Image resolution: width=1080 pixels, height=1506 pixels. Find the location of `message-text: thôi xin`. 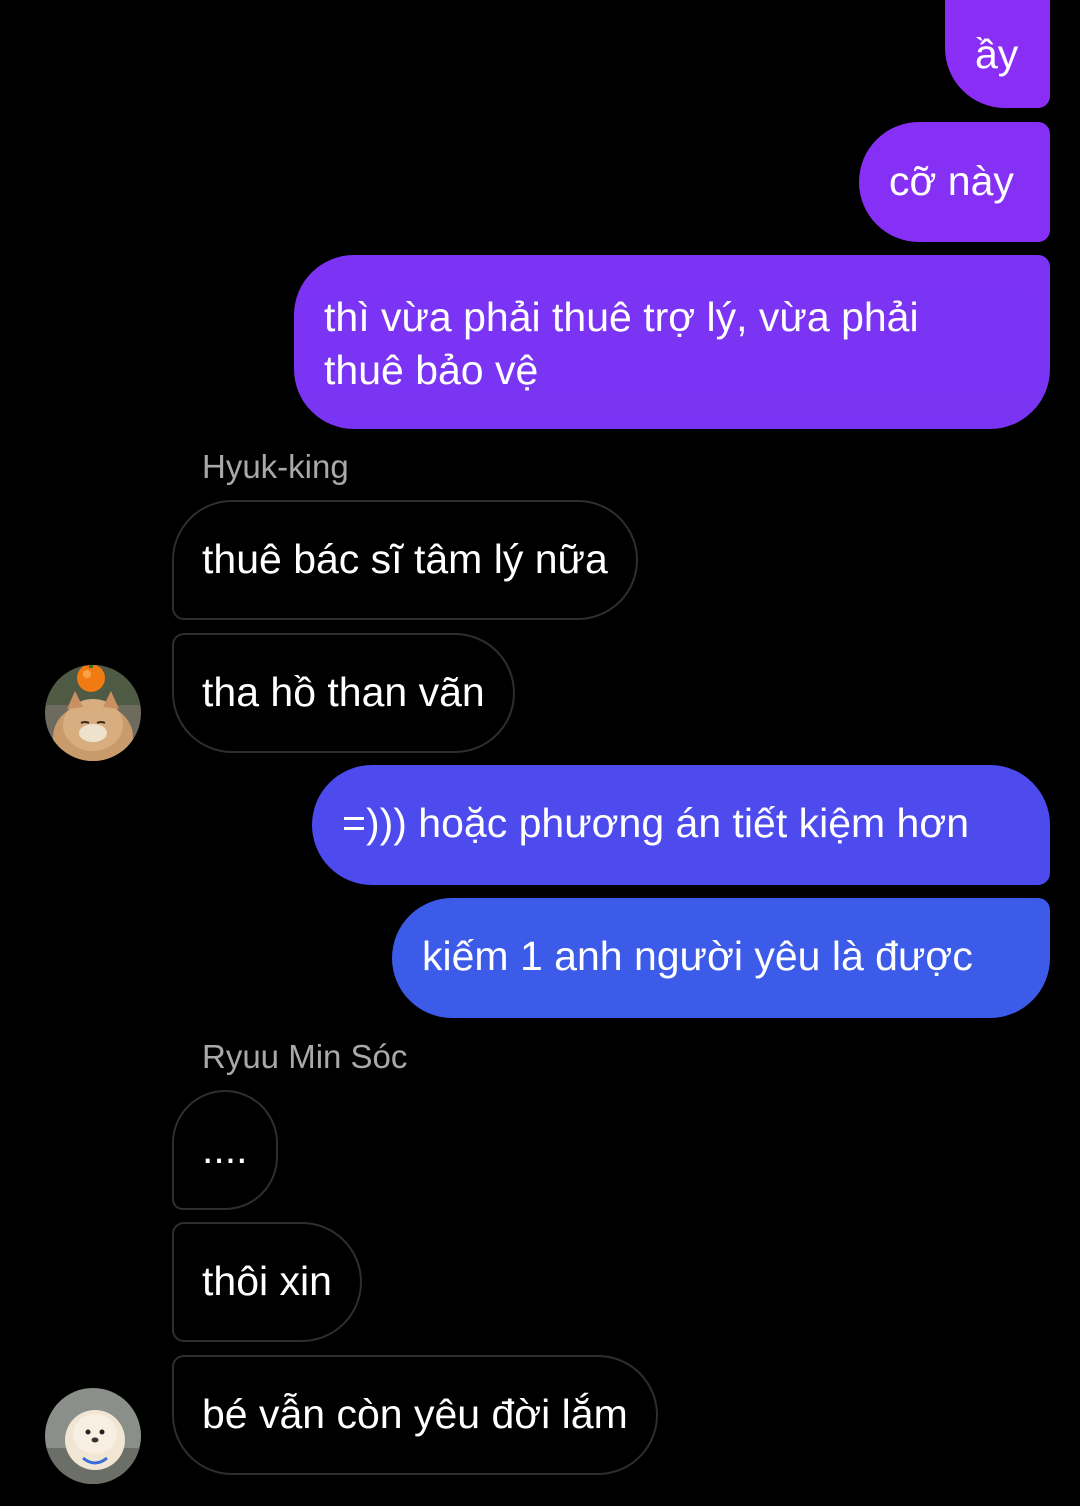

message-text: thôi xin is located at coordinates (267, 1281).